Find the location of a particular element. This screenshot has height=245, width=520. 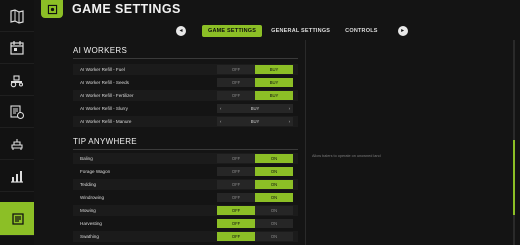

setting-row-harvesting: Harvesting OFF ON is located at coordinates (185, 223).